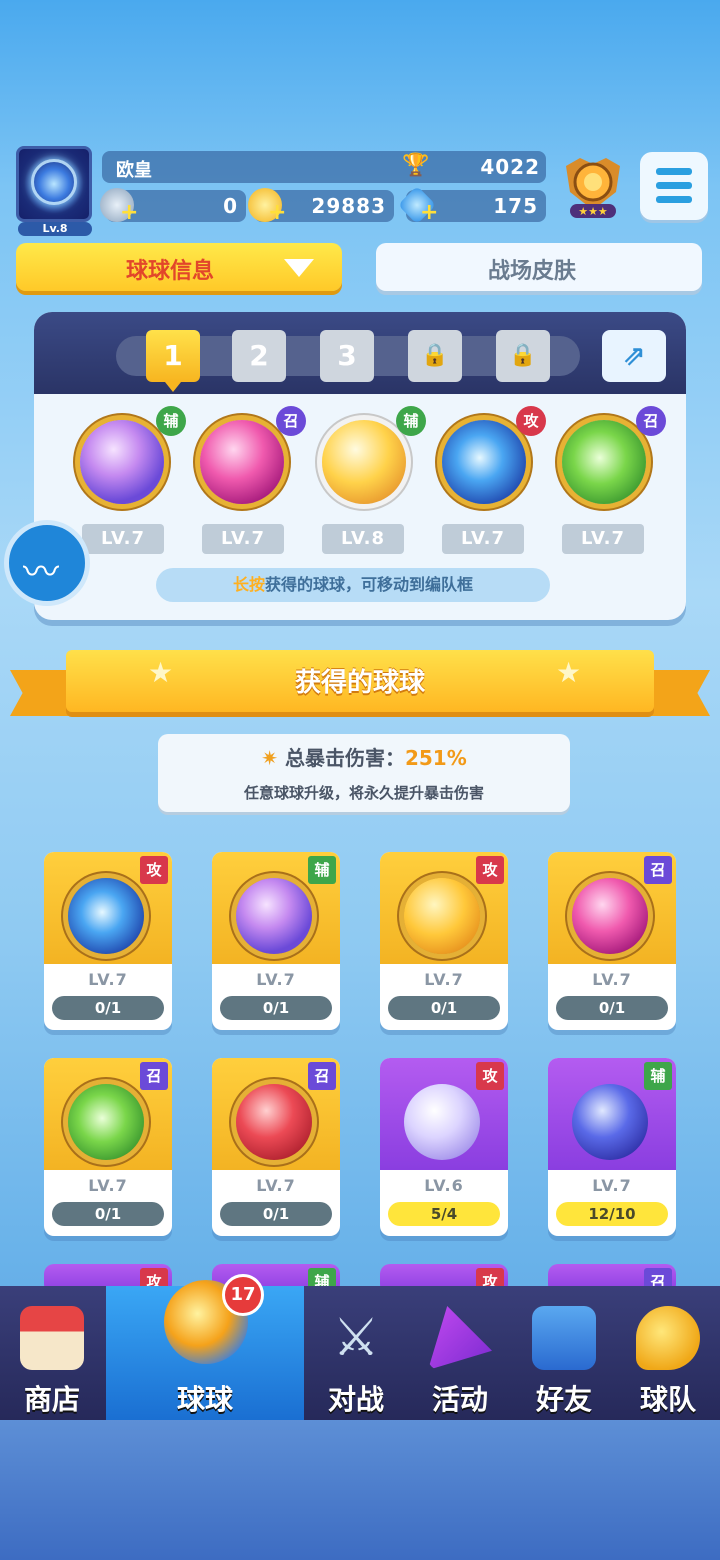 The height and width of the screenshot is (1560, 720). I want to click on whistle-icon, so click(668, 1338).